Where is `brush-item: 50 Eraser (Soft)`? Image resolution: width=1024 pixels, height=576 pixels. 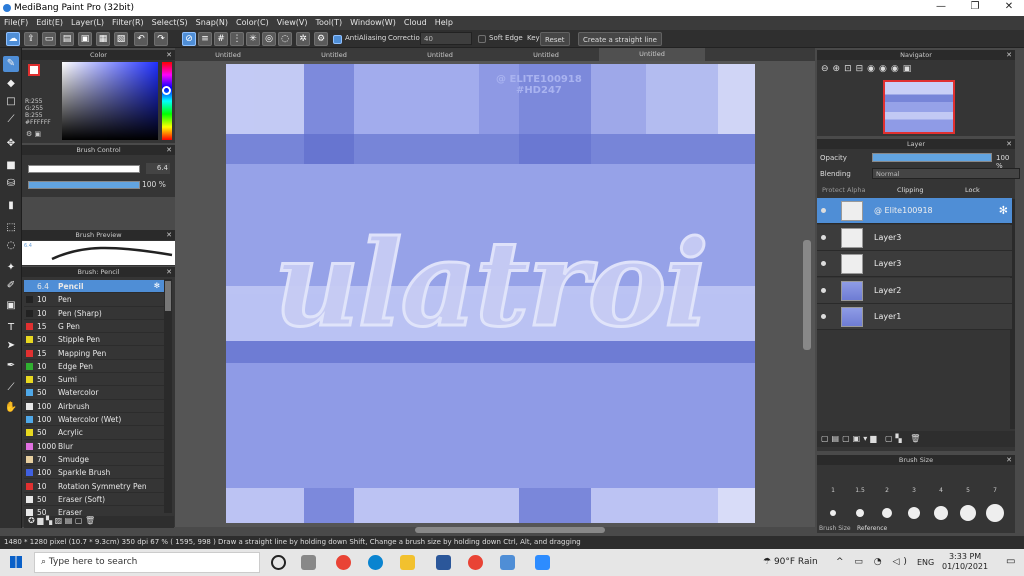 brush-item: 50 Eraser (Soft) is located at coordinates (94, 500).